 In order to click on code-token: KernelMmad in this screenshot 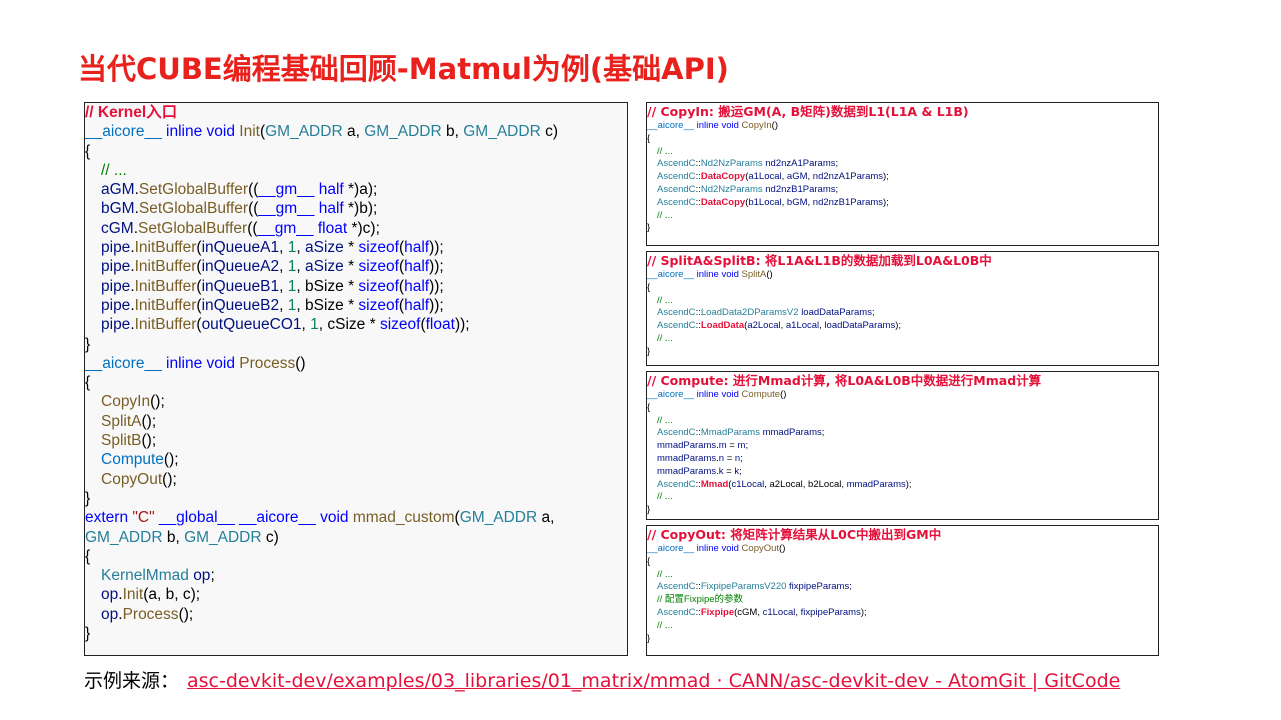, I will do `click(145, 576)`.